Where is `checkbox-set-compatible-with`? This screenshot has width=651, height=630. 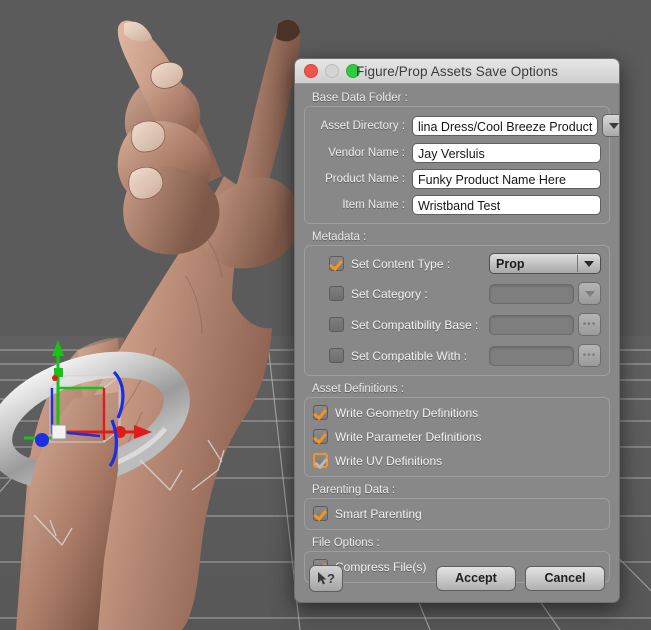 checkbox-set-compatible-with is located at coordinates (336, 355).